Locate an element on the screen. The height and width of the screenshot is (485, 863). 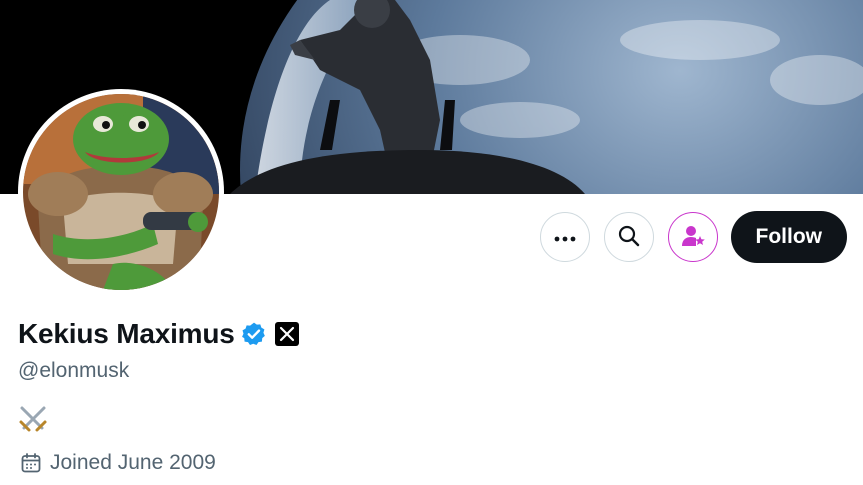
profile-actions: Follow is located at coordinates (686, 237).